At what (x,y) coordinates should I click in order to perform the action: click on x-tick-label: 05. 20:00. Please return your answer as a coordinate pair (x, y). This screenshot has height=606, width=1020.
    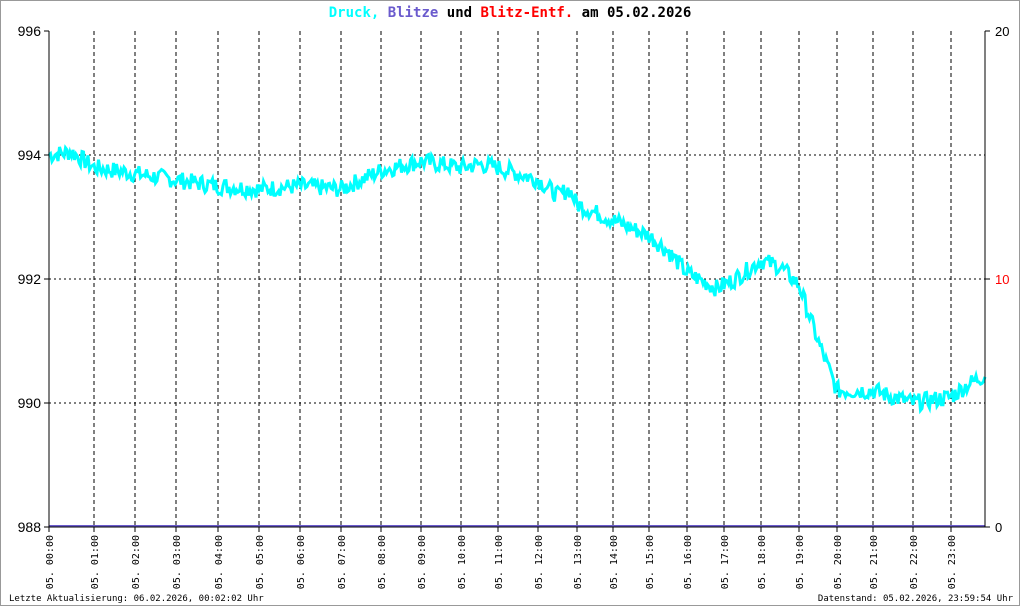
    Looking at the image, I should click on (838, 562).